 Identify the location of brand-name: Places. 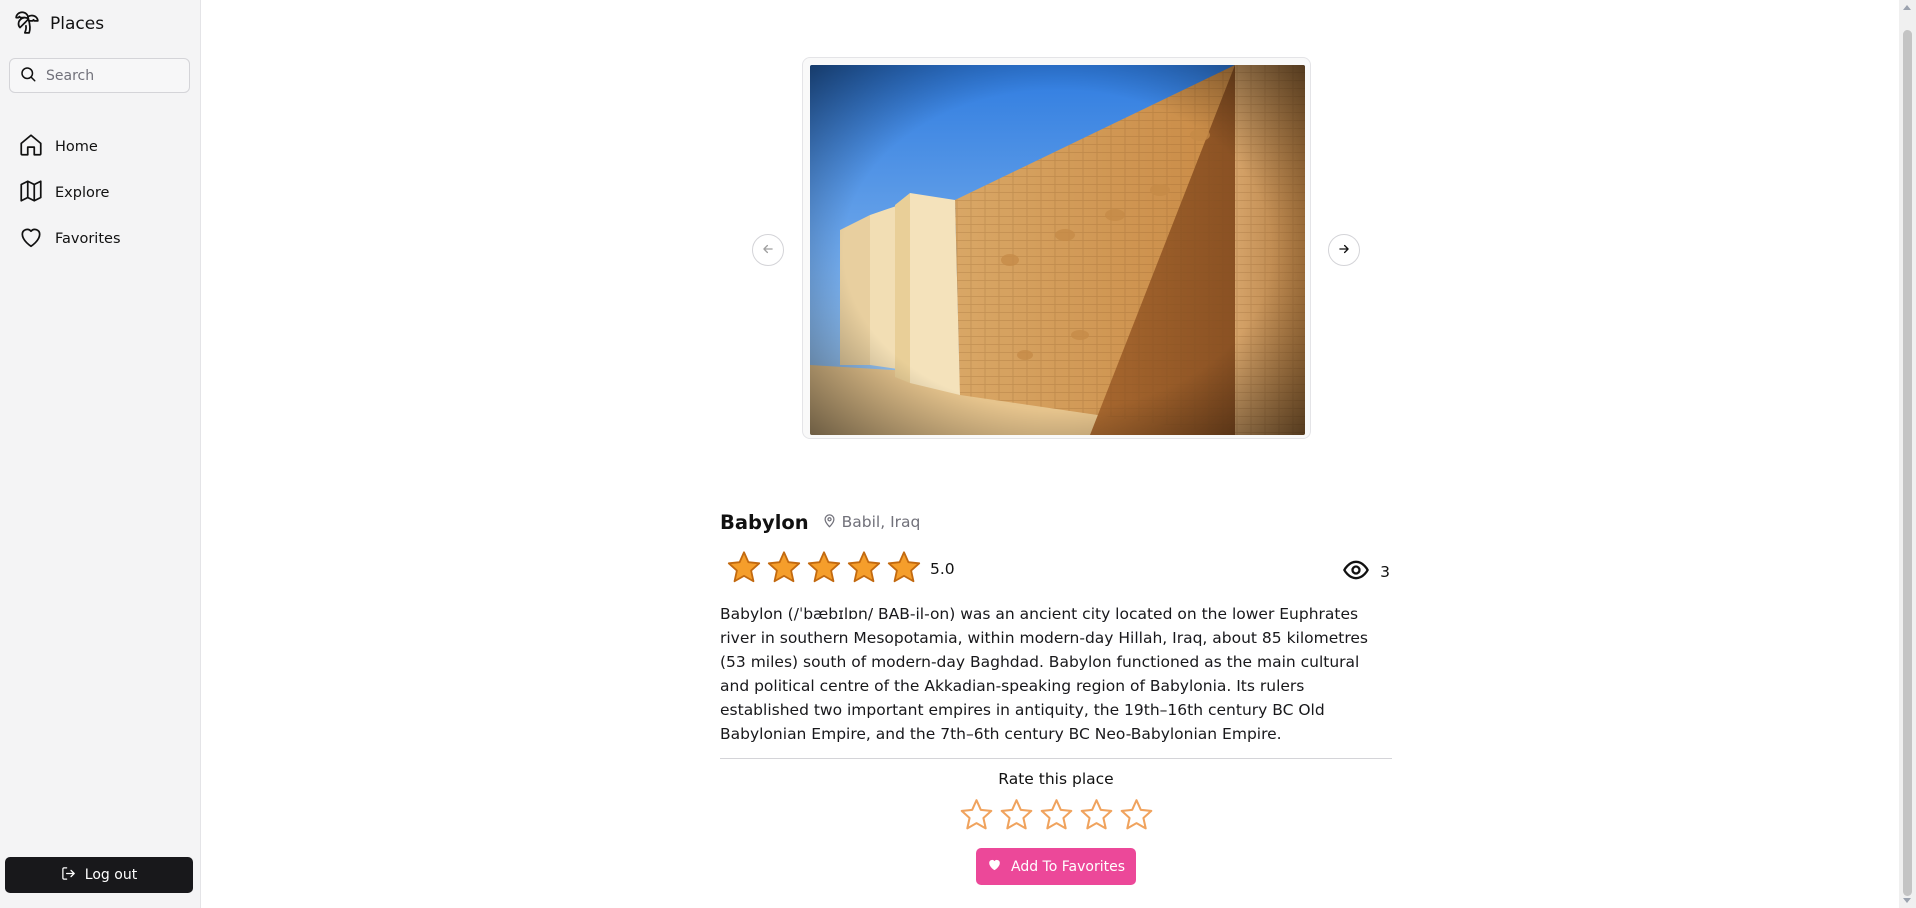
(77, 24).